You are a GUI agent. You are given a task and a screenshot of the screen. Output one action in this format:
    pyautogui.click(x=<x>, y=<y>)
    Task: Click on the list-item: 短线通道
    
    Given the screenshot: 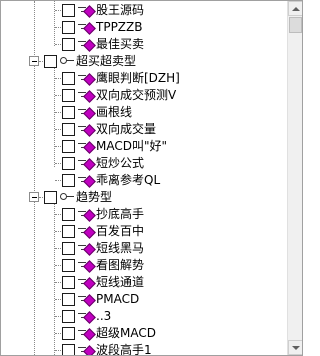 What is the action you would take?
    pyautogui.click(x=143, y=282)
    